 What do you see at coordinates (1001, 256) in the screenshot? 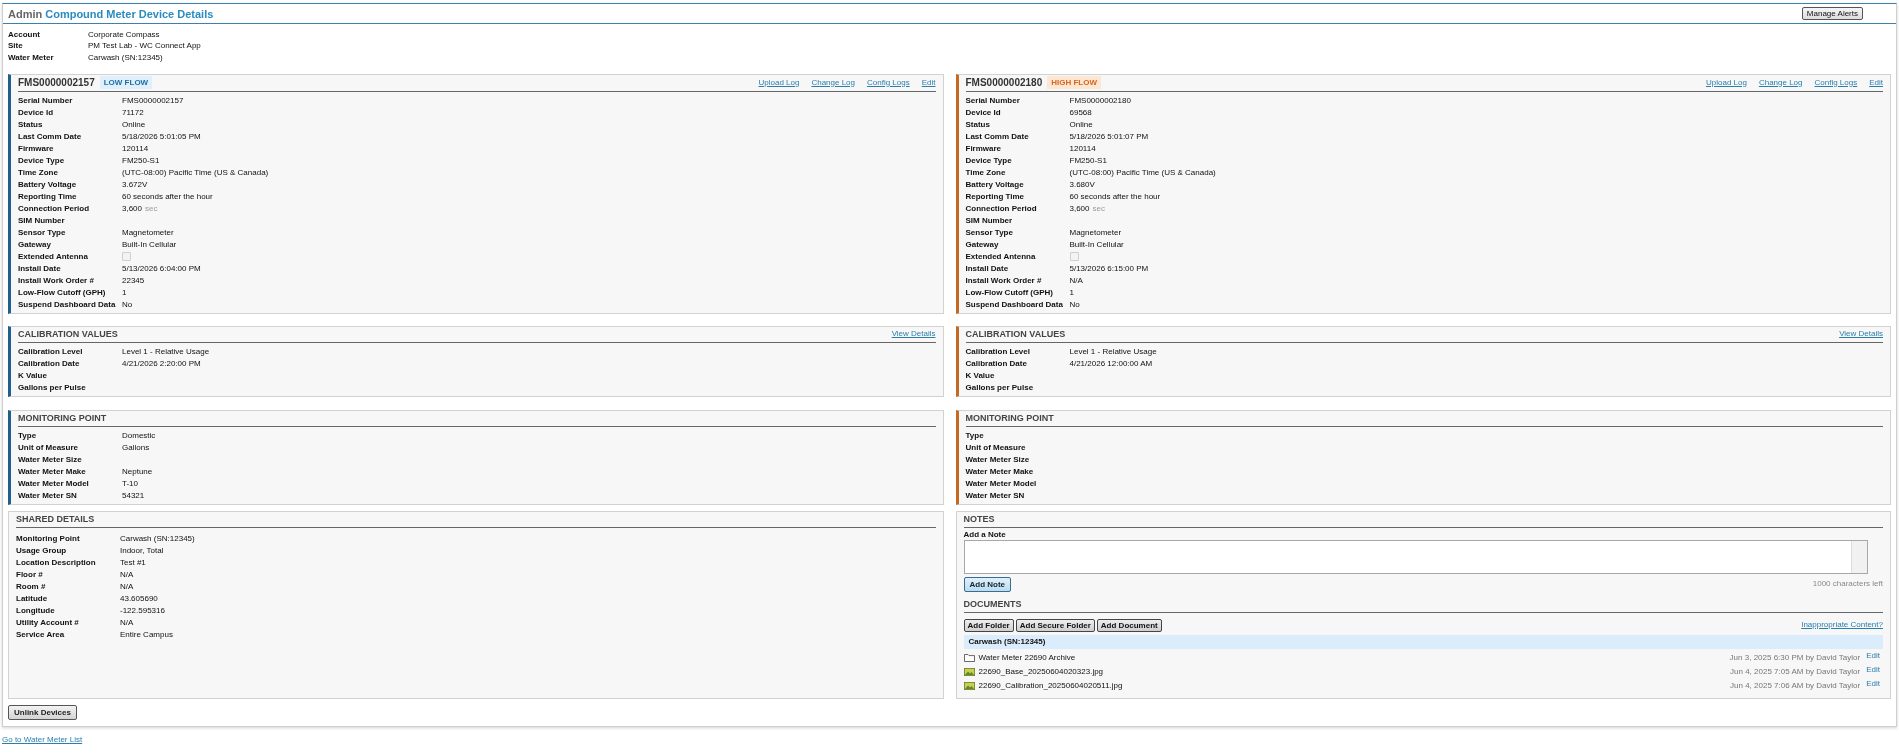
I see `field-label: Extended Antenna` at bounding box center [1001, 256].